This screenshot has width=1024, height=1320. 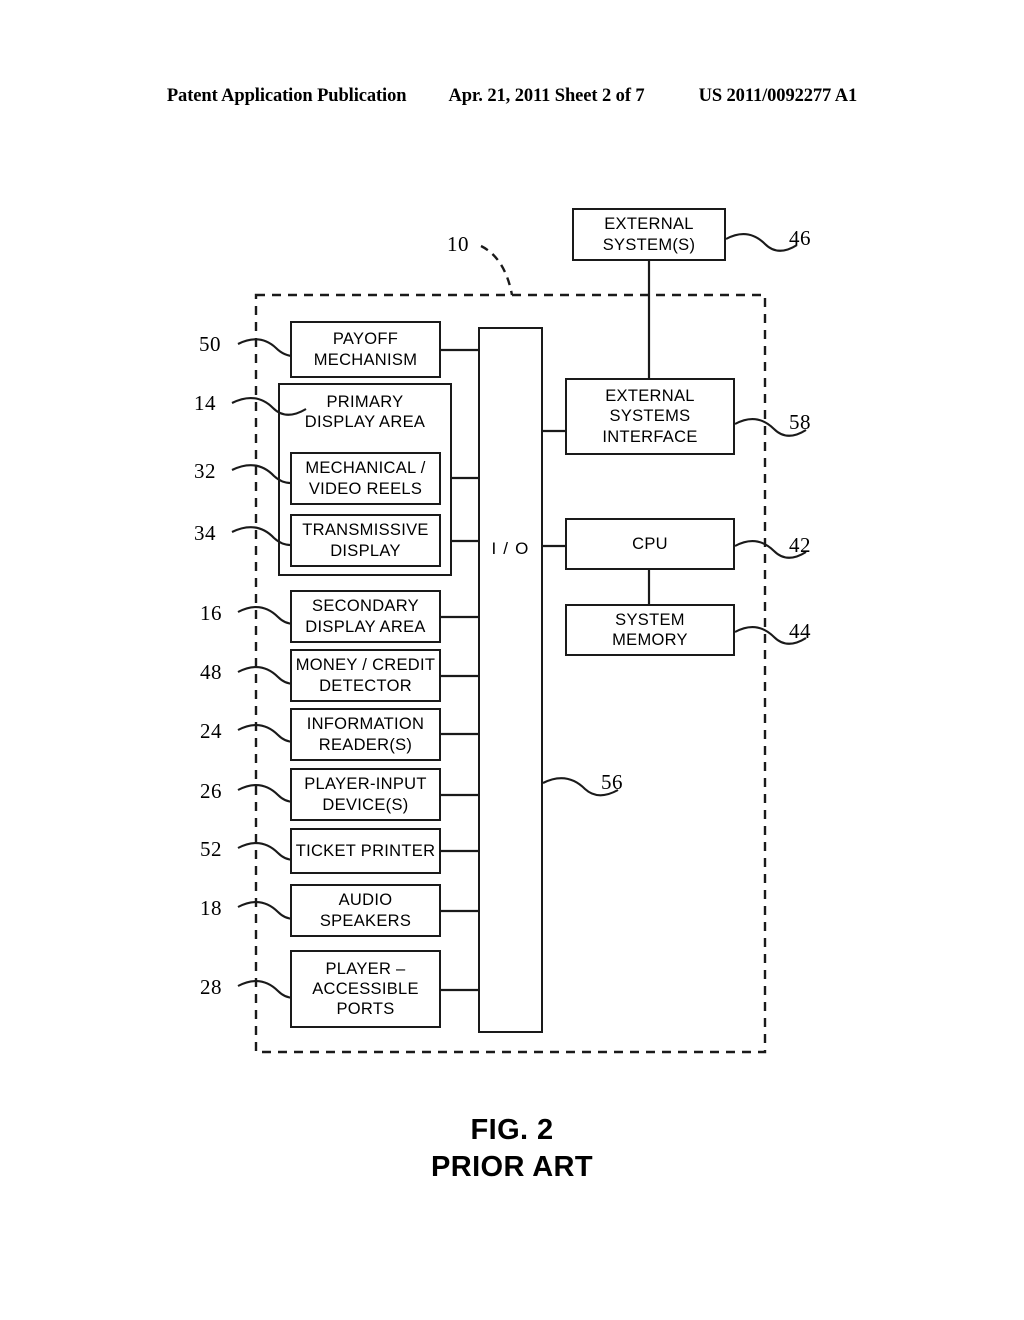 I want to click on node-mechanical-video-reels: MECHANICAL / VIDEO REELS, so click(x=365, y=478).